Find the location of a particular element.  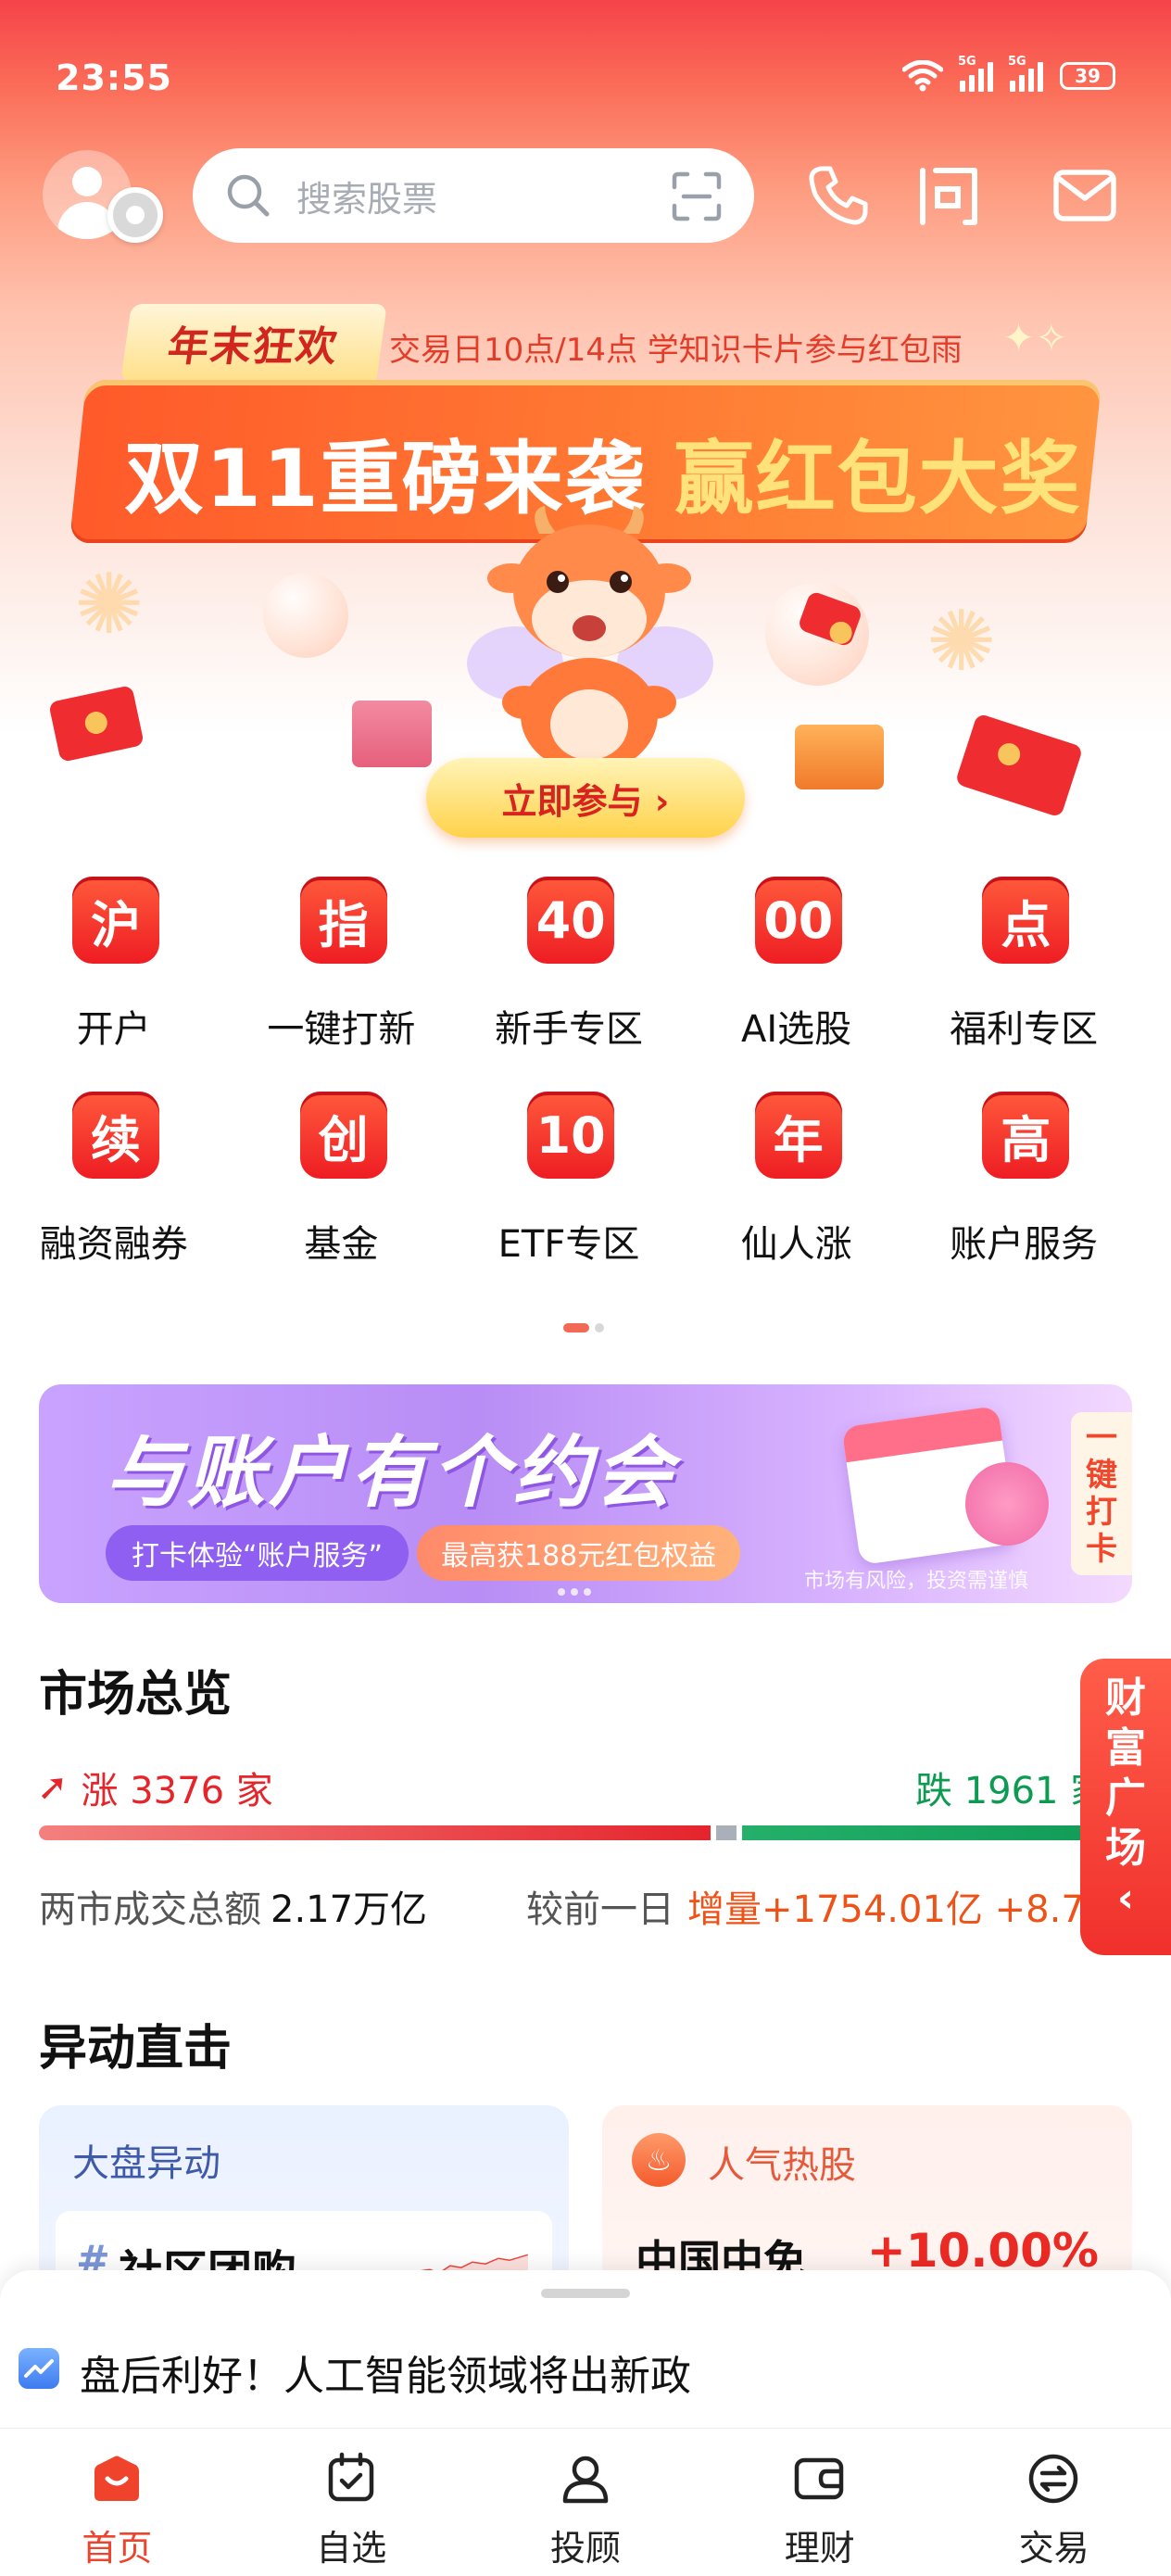

tab-watchlist: 自选 is located at coordinates (352, 2502).